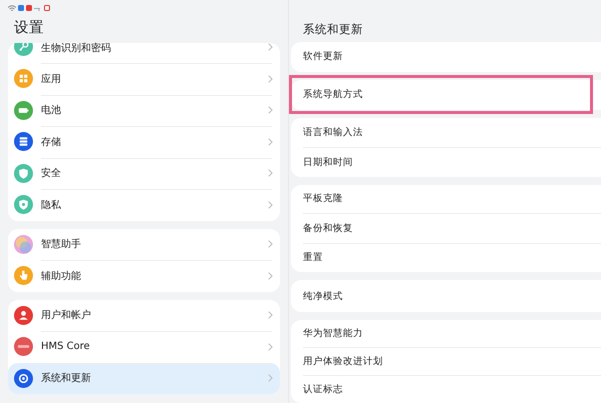 Image resolution: width=601 pixels, height=403 pixels. What do you see at coordinates (323, 296) in the screenshot?
I see `settings-item: 纯净模式` at bounding box center [323, 296].